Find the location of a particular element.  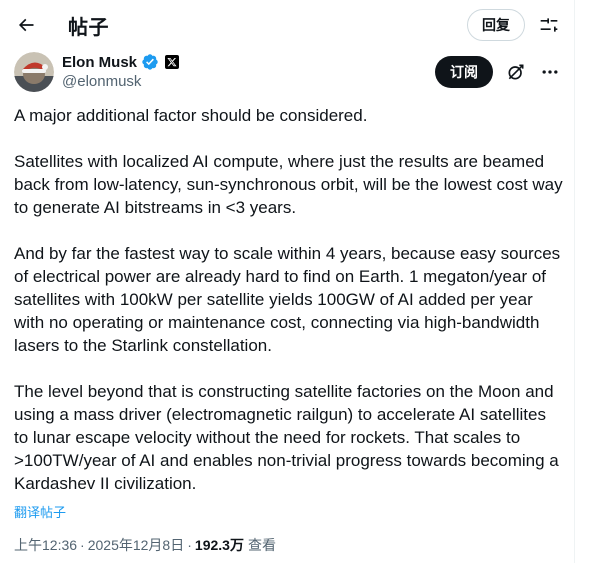

grok-button is located at coordinates (516, 72).